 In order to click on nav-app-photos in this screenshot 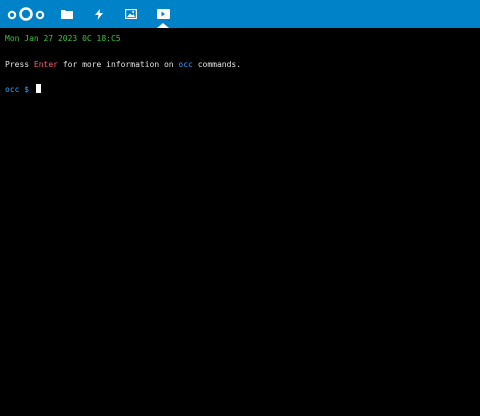, I will do `click(131, 14)`.